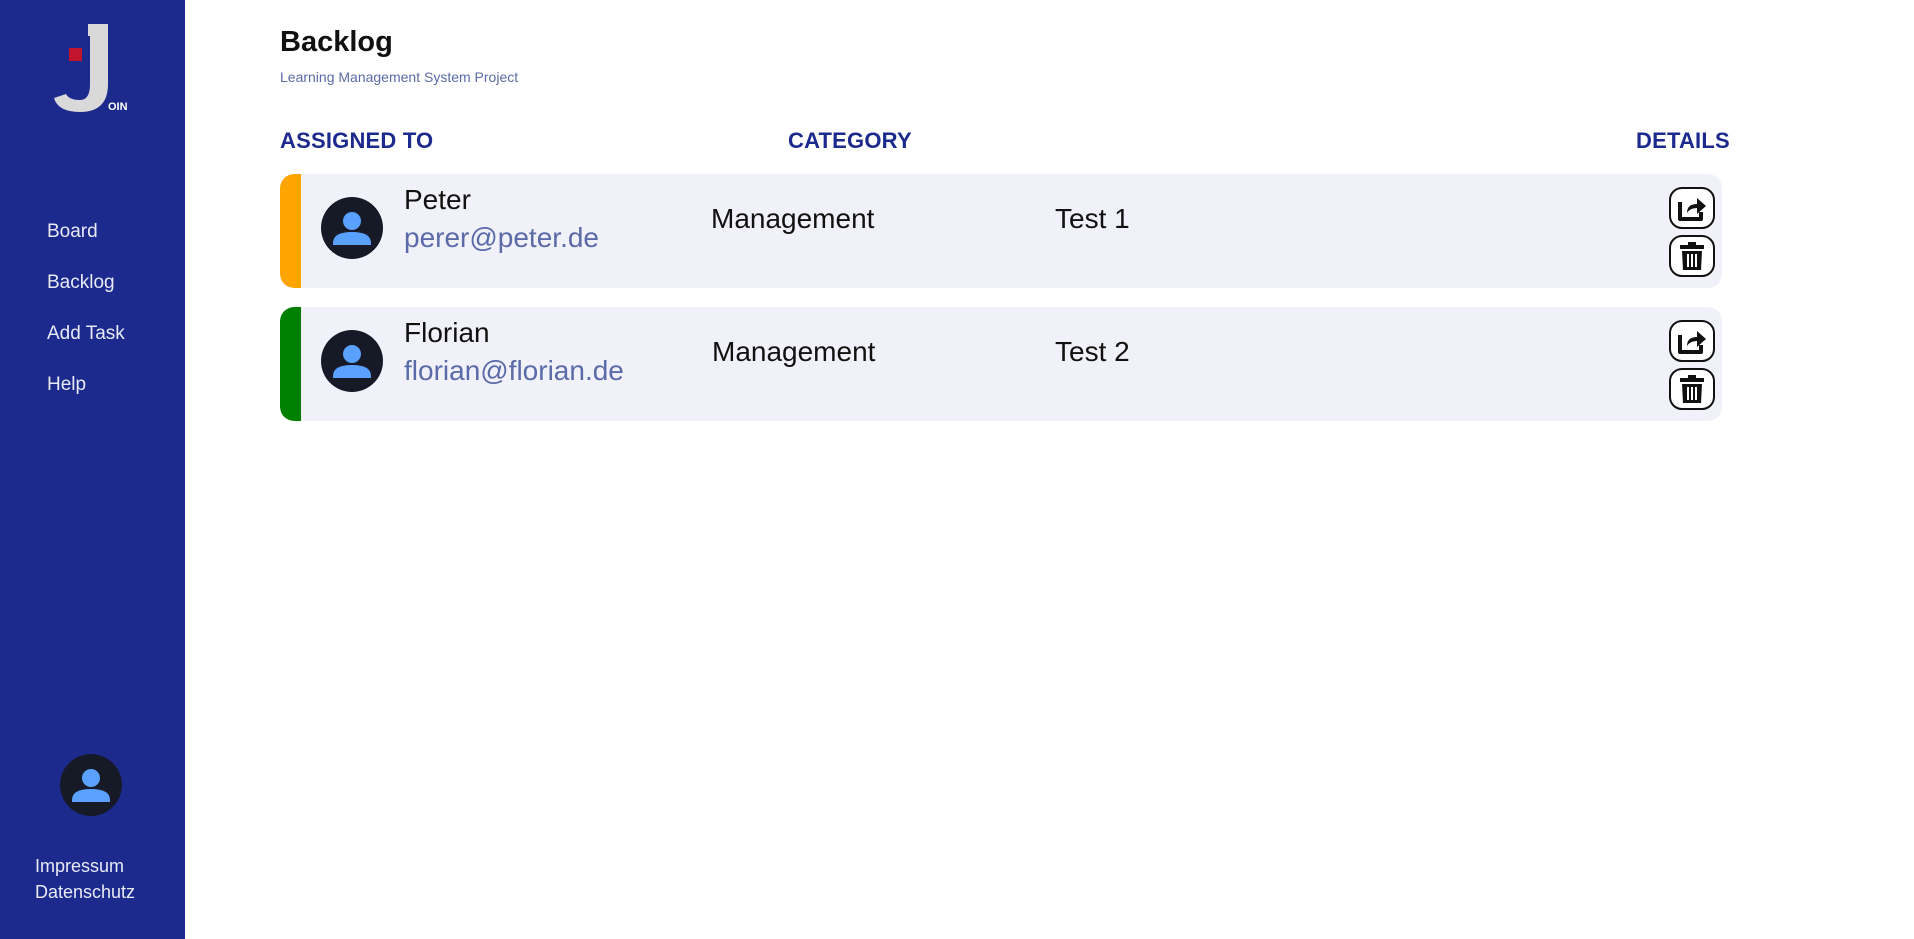 The height and width of the screenshot is (939, 1914). Describe the element at coordinates (336, 42) in the screenshot. I see `page-title: Backlog` at that location.